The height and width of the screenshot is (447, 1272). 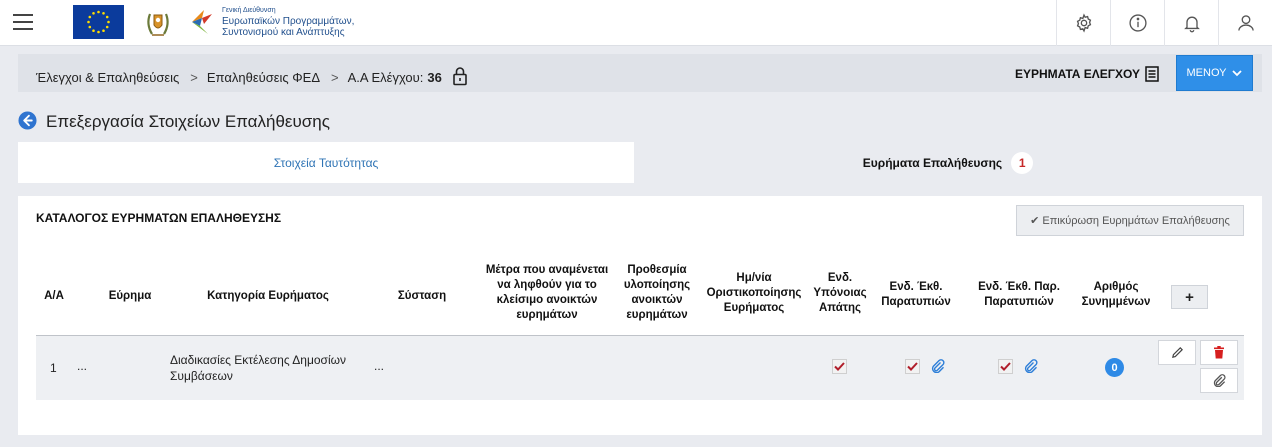 What do you see at coordinates (657, 292) in the screenshot?
I see `column-header-deadline: Προθεσμία υλοποίησης ανοικτών ευρημάτων` at bounding box center [657, 292].